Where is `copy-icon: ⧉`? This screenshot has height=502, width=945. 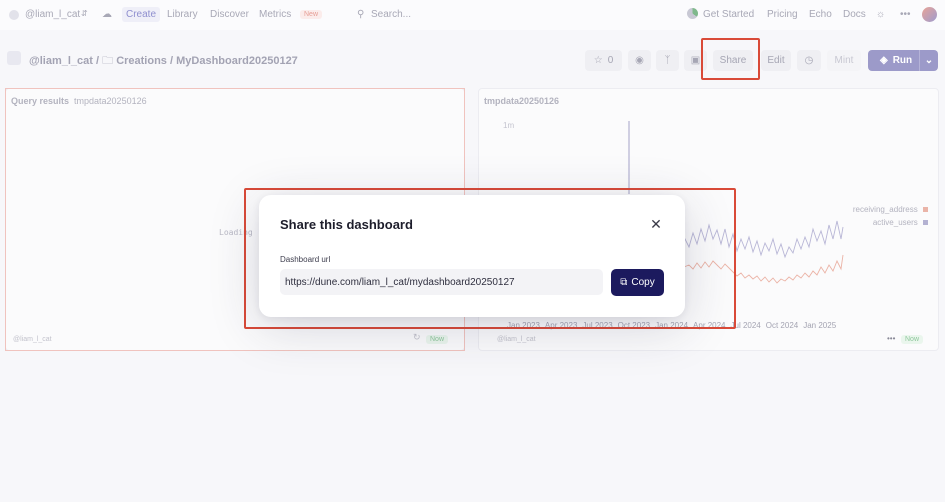 copy-icon: ⧉ is located at coordinates (624, 282).